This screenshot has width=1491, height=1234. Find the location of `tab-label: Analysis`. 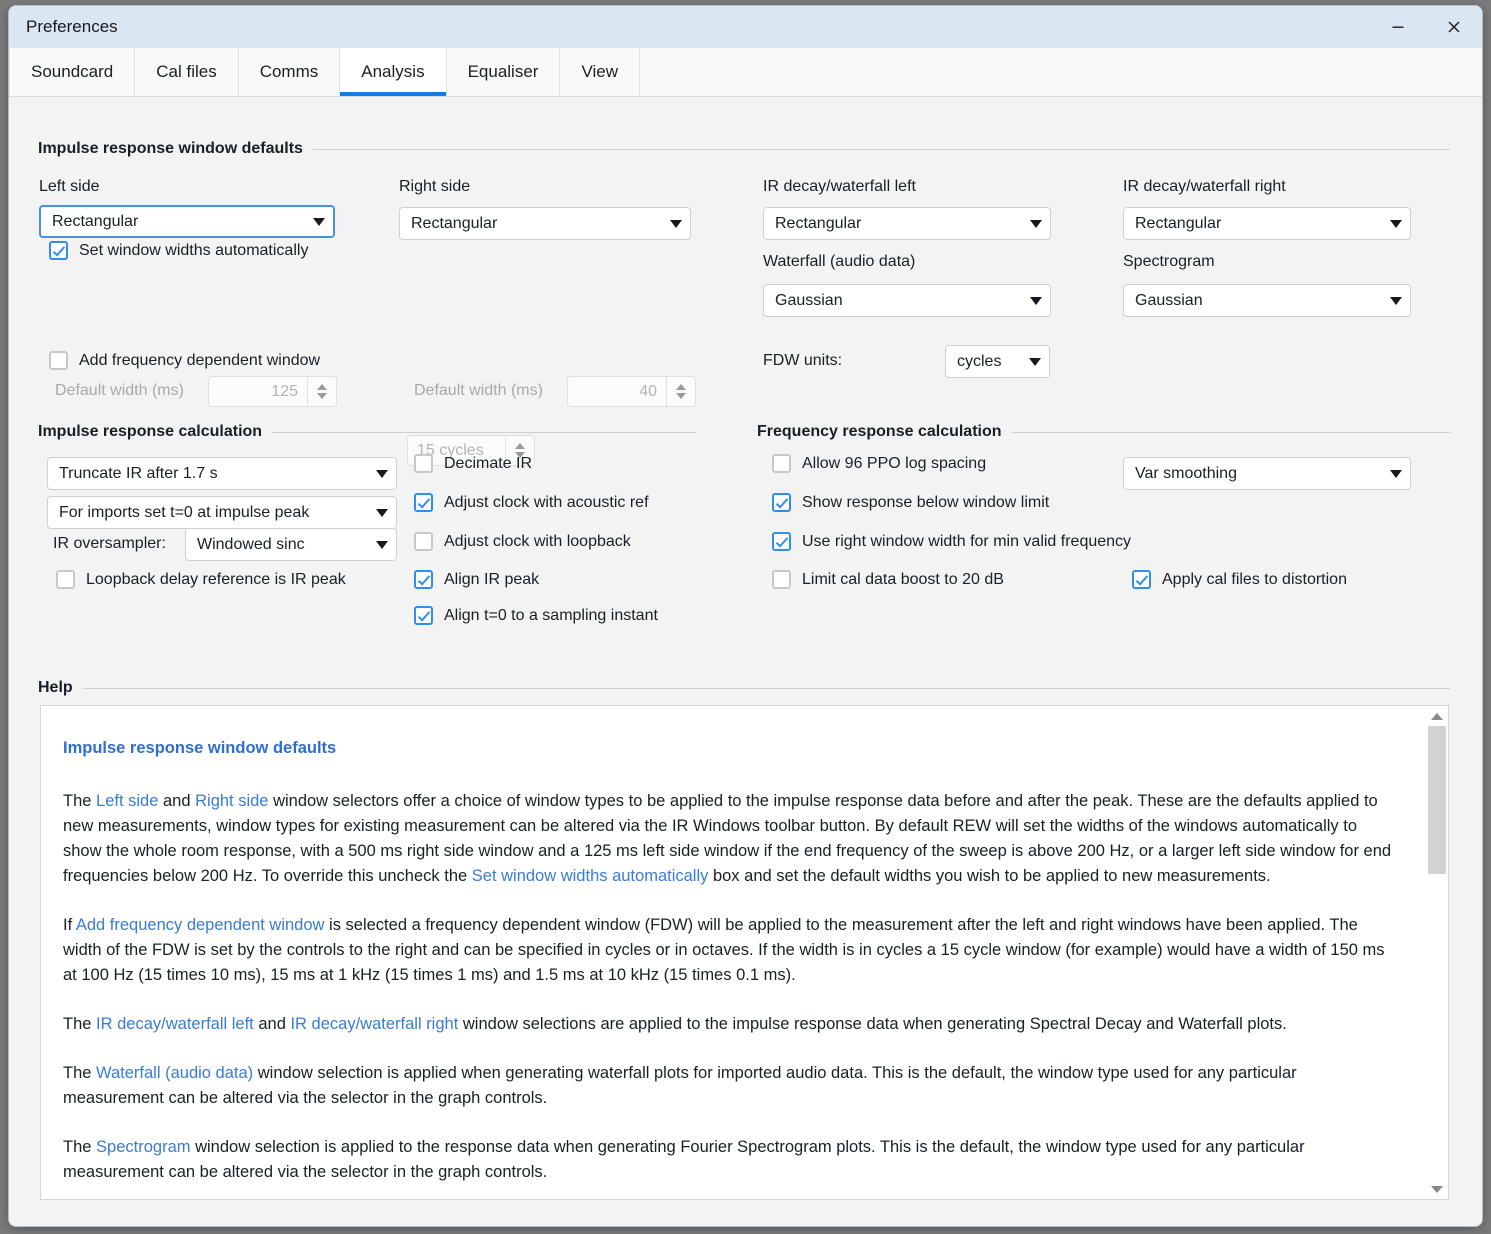

tab-label: Analysis is located at coordinates (393, 71).